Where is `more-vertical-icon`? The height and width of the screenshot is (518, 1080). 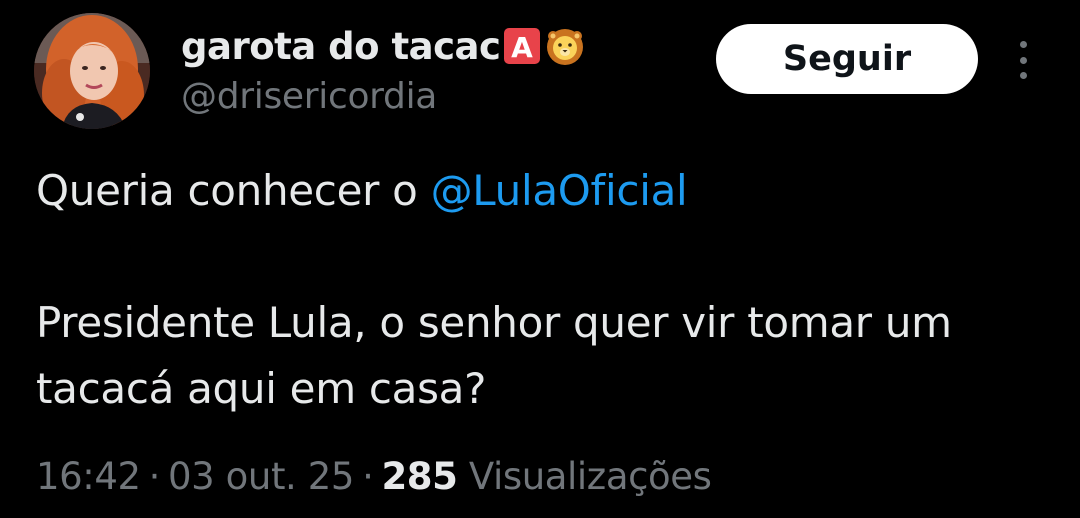
more-vertical-icon is located at coordinates (1023, 60).